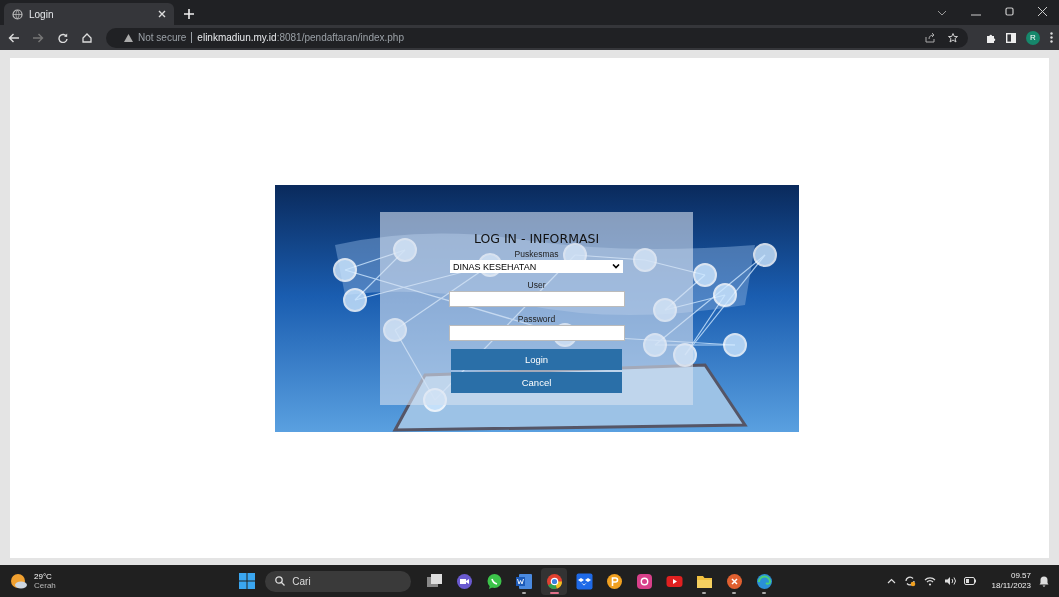  Describe the element at coordinates (891, 581) in the screenshot. I see `chevron-up-icon` at that location.